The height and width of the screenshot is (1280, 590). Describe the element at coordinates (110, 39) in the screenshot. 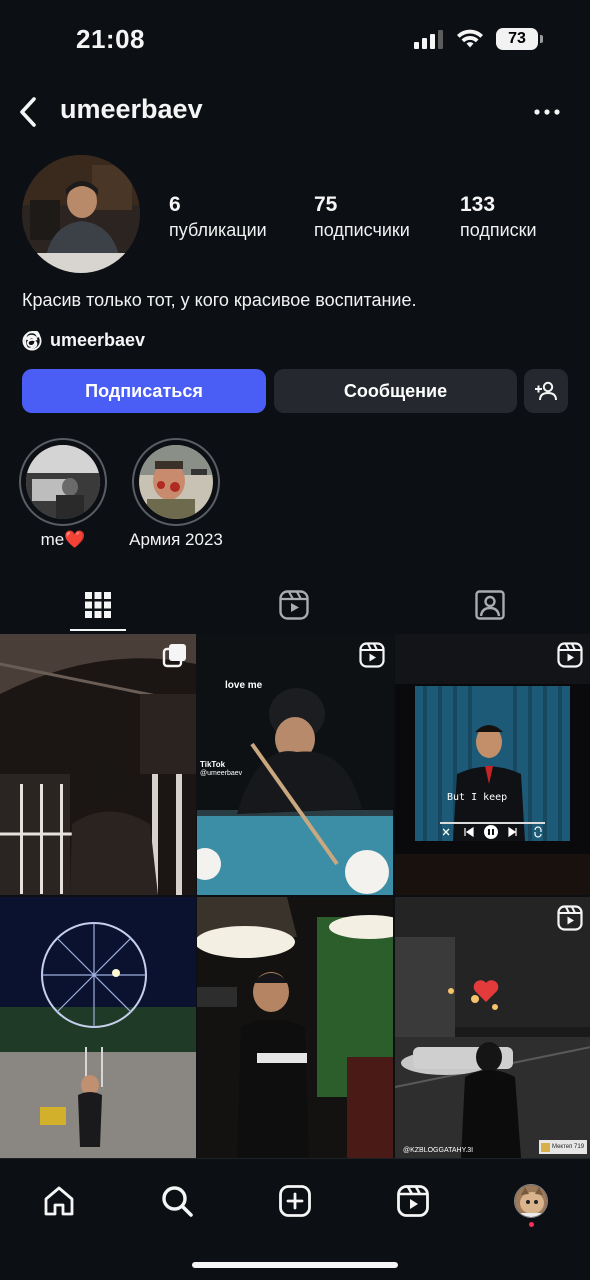

I see `status-time: 21:08` at that location.